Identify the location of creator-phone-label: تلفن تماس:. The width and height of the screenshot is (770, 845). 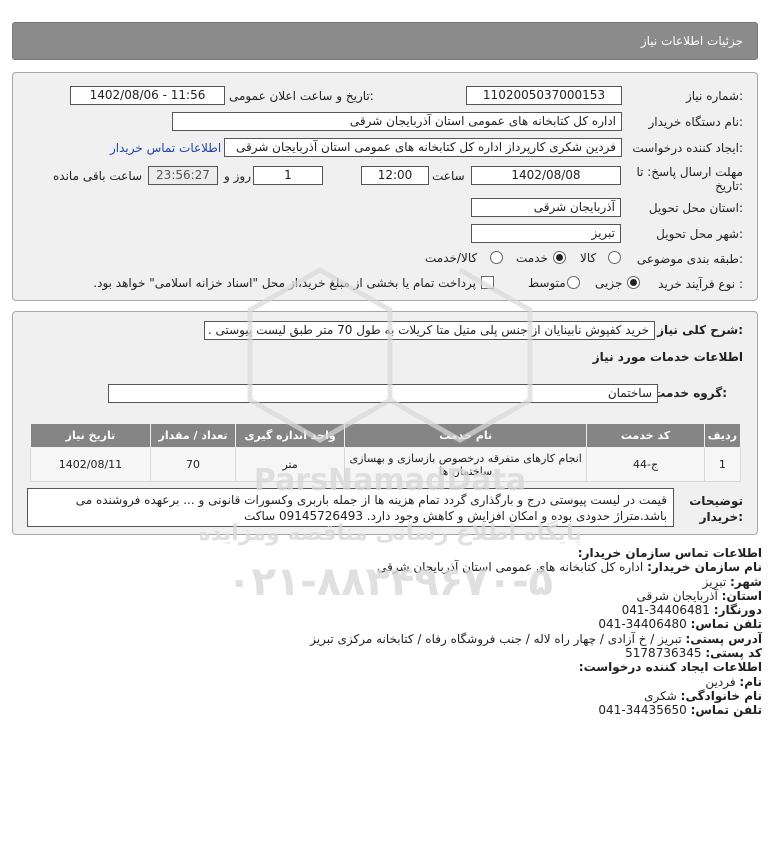
(726, 710).